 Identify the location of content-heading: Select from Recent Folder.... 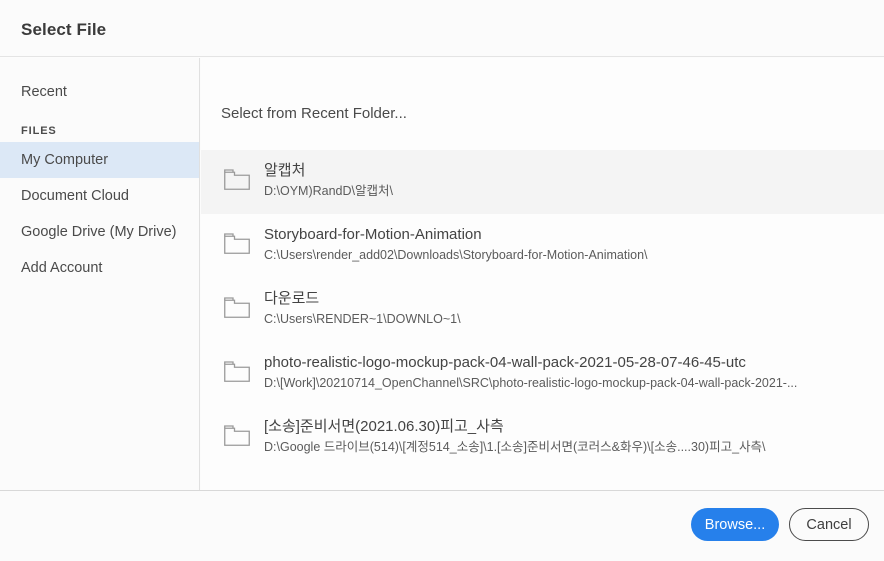
(314, 113).